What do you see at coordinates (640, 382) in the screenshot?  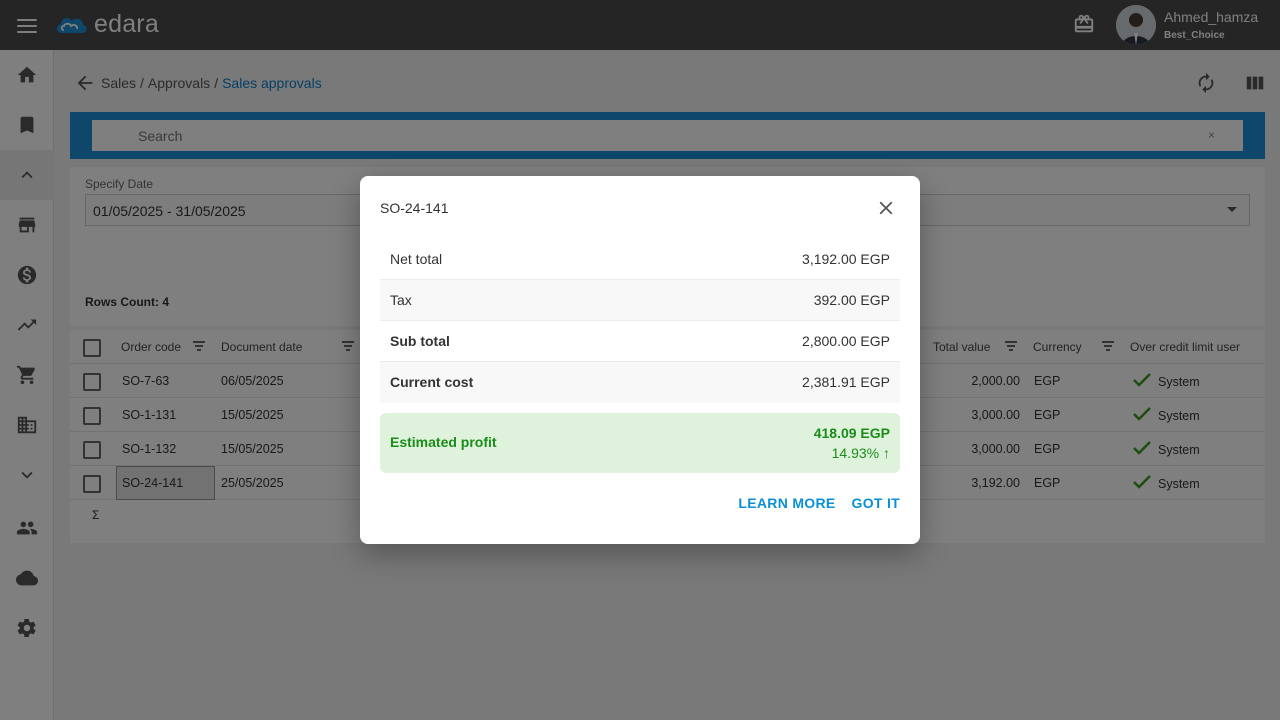 I see `summary-row-current-cost: Current cost 2,381.91 EGP` at bounding box center [640, 382].